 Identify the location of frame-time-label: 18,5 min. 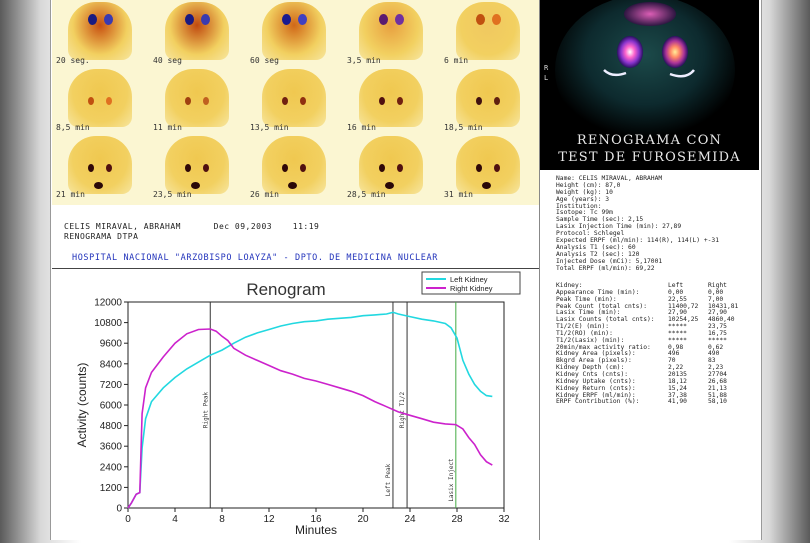
(463, 127).